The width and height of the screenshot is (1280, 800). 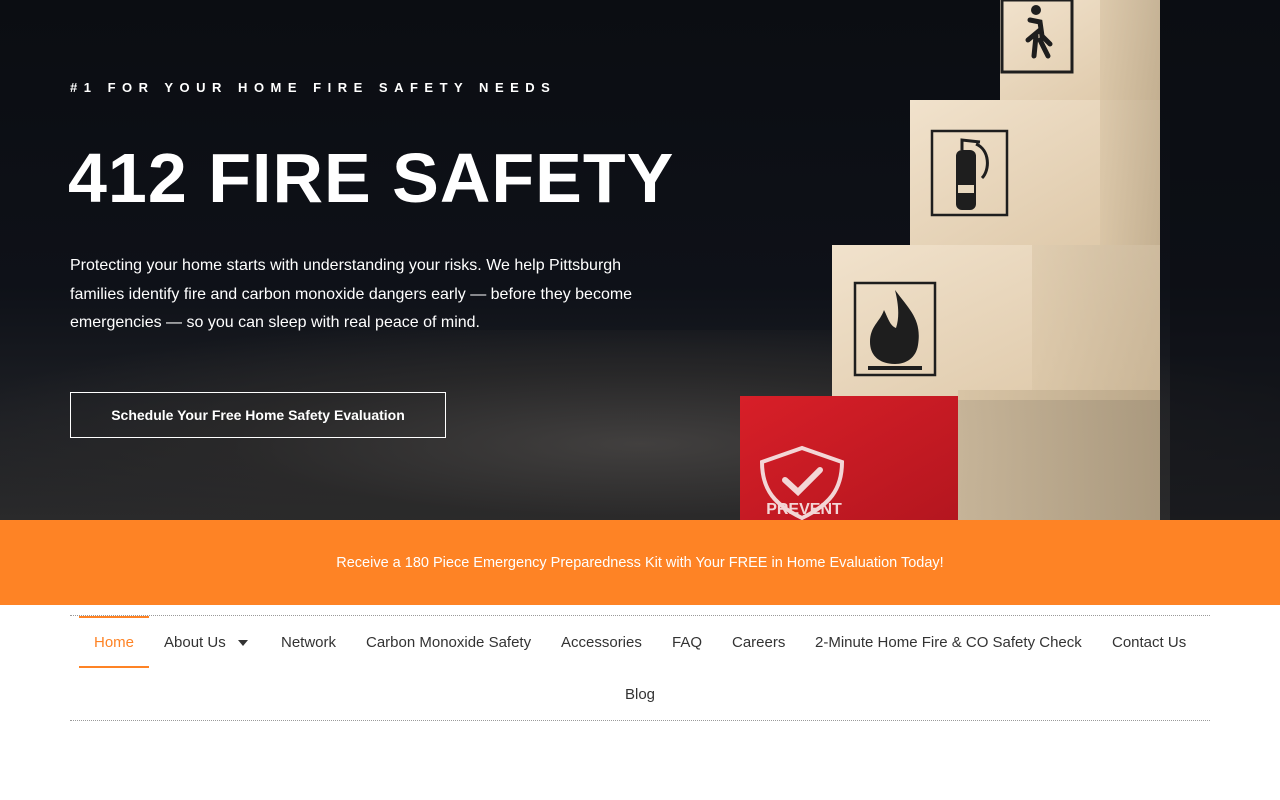 I want to click on nav-item-about-us: About Us, so click(x=206, y=642).